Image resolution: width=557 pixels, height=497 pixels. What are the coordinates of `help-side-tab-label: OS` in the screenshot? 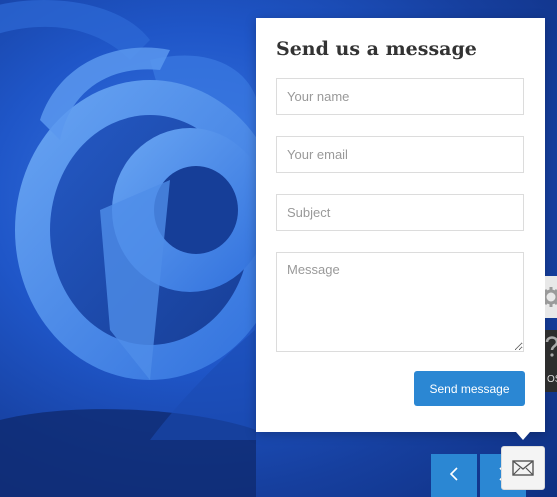 It's located at (552, 379).